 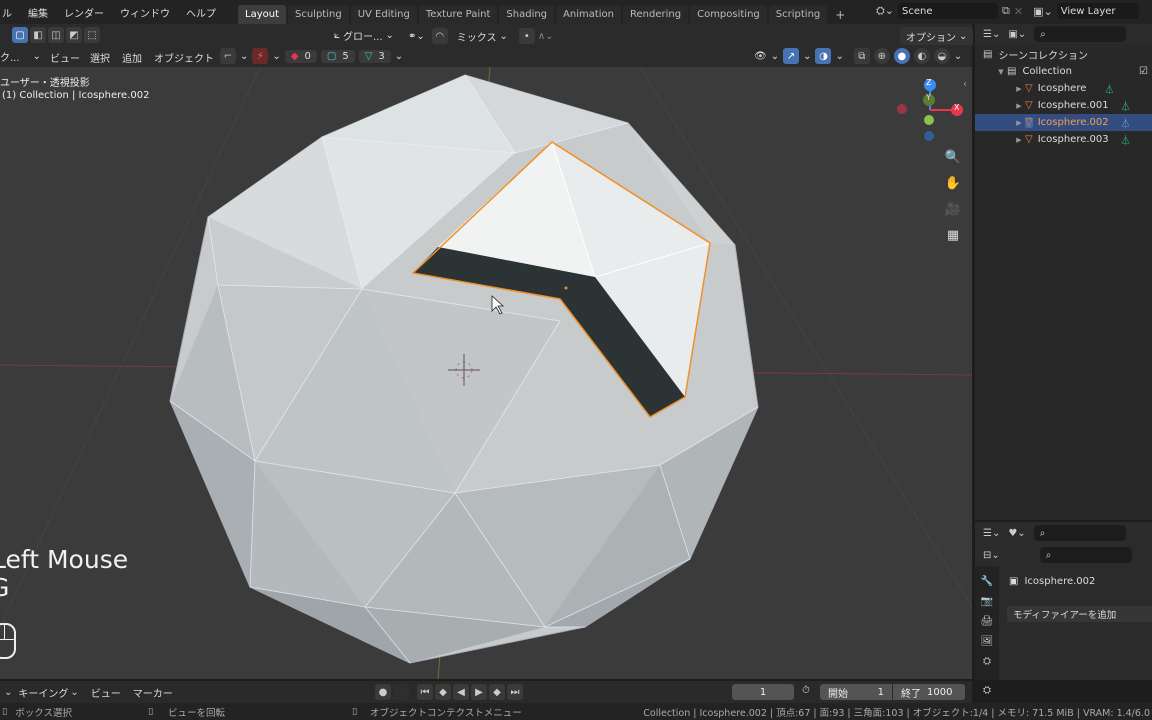 What do you see at coordinates (477, 36) in the screenshot?
I see `snap-mode-dropdown: ミックス` at bounding box center [477, 36].